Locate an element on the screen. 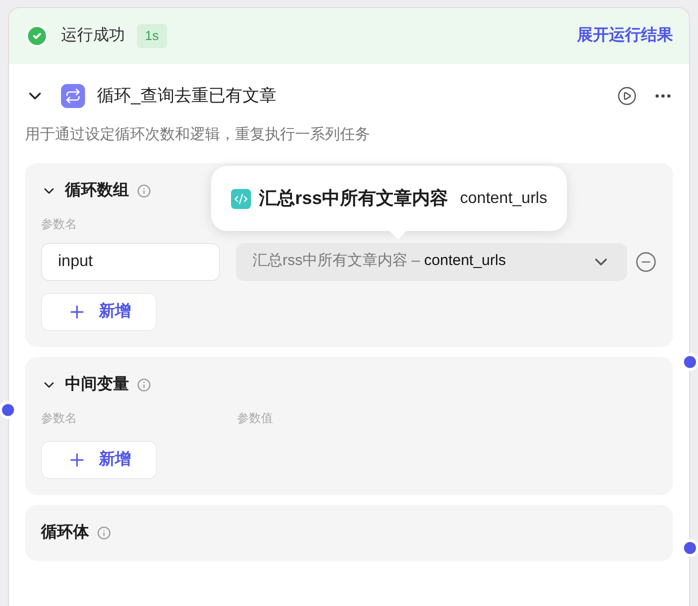 The image size is (698, 606). code-icon is located at coordinates (241, 198).